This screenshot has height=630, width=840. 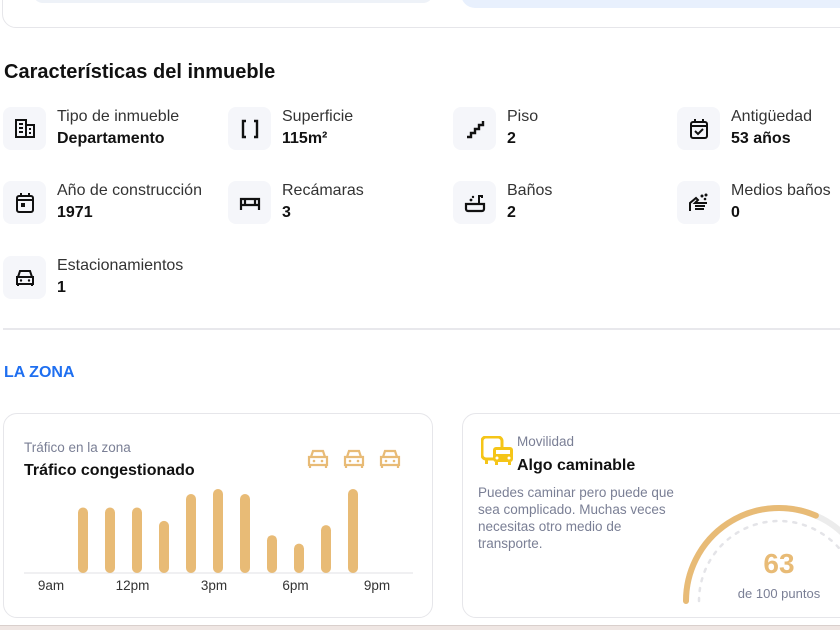 I want to click on feature-label: Antigüedad, so click(x=771, y=116).